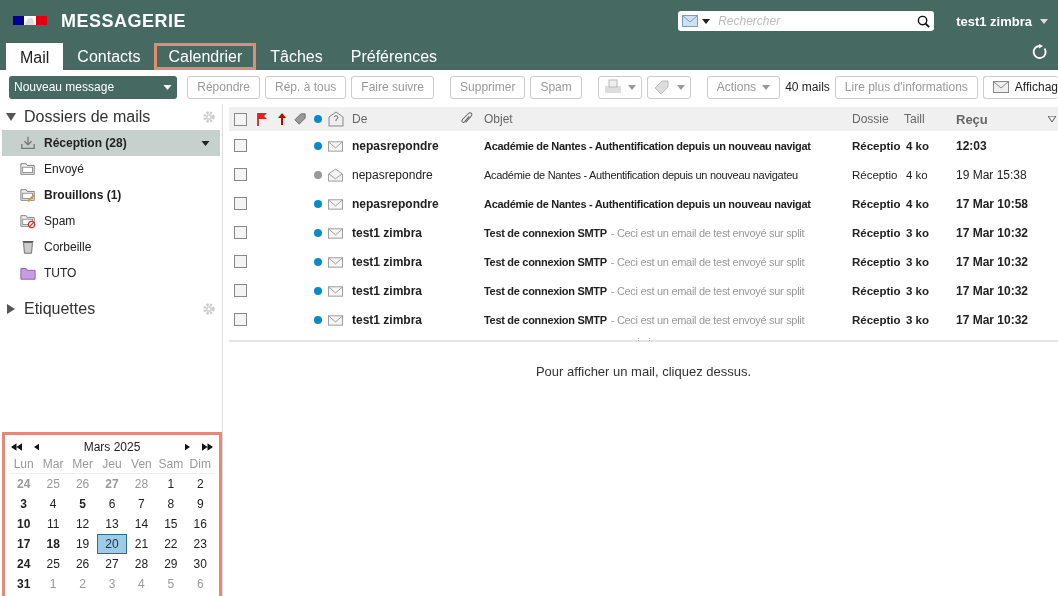 This screenshot has height=596, width=1058. I want to click on column-header: De, so click(406, 119).